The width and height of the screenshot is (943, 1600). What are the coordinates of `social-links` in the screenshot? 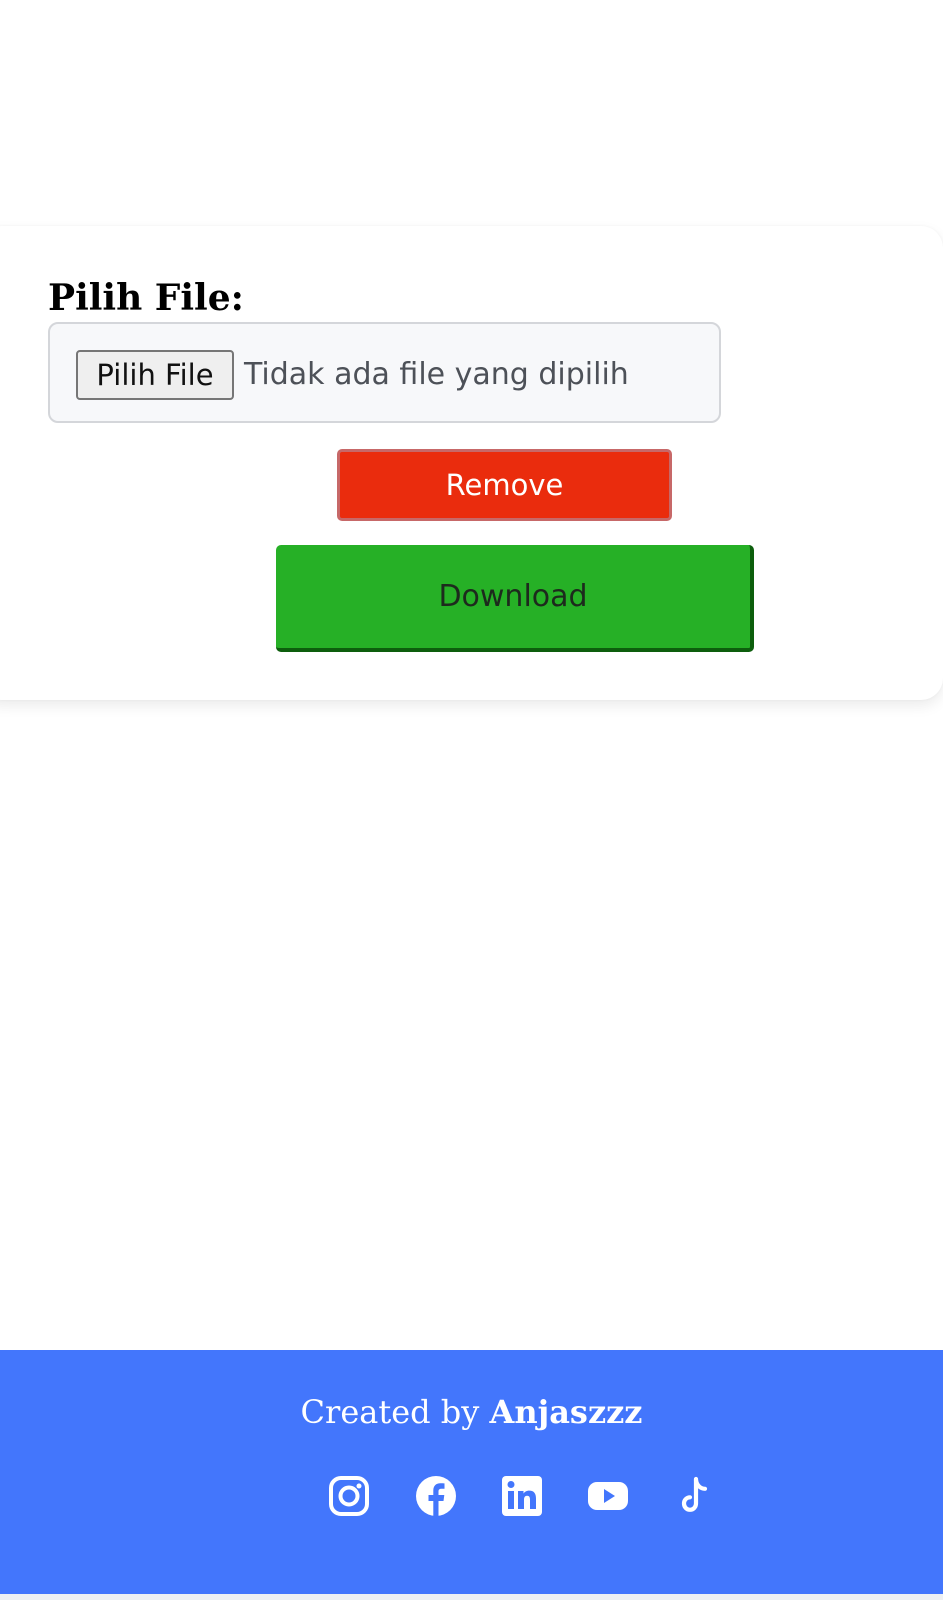 It's located at (522, 1496).